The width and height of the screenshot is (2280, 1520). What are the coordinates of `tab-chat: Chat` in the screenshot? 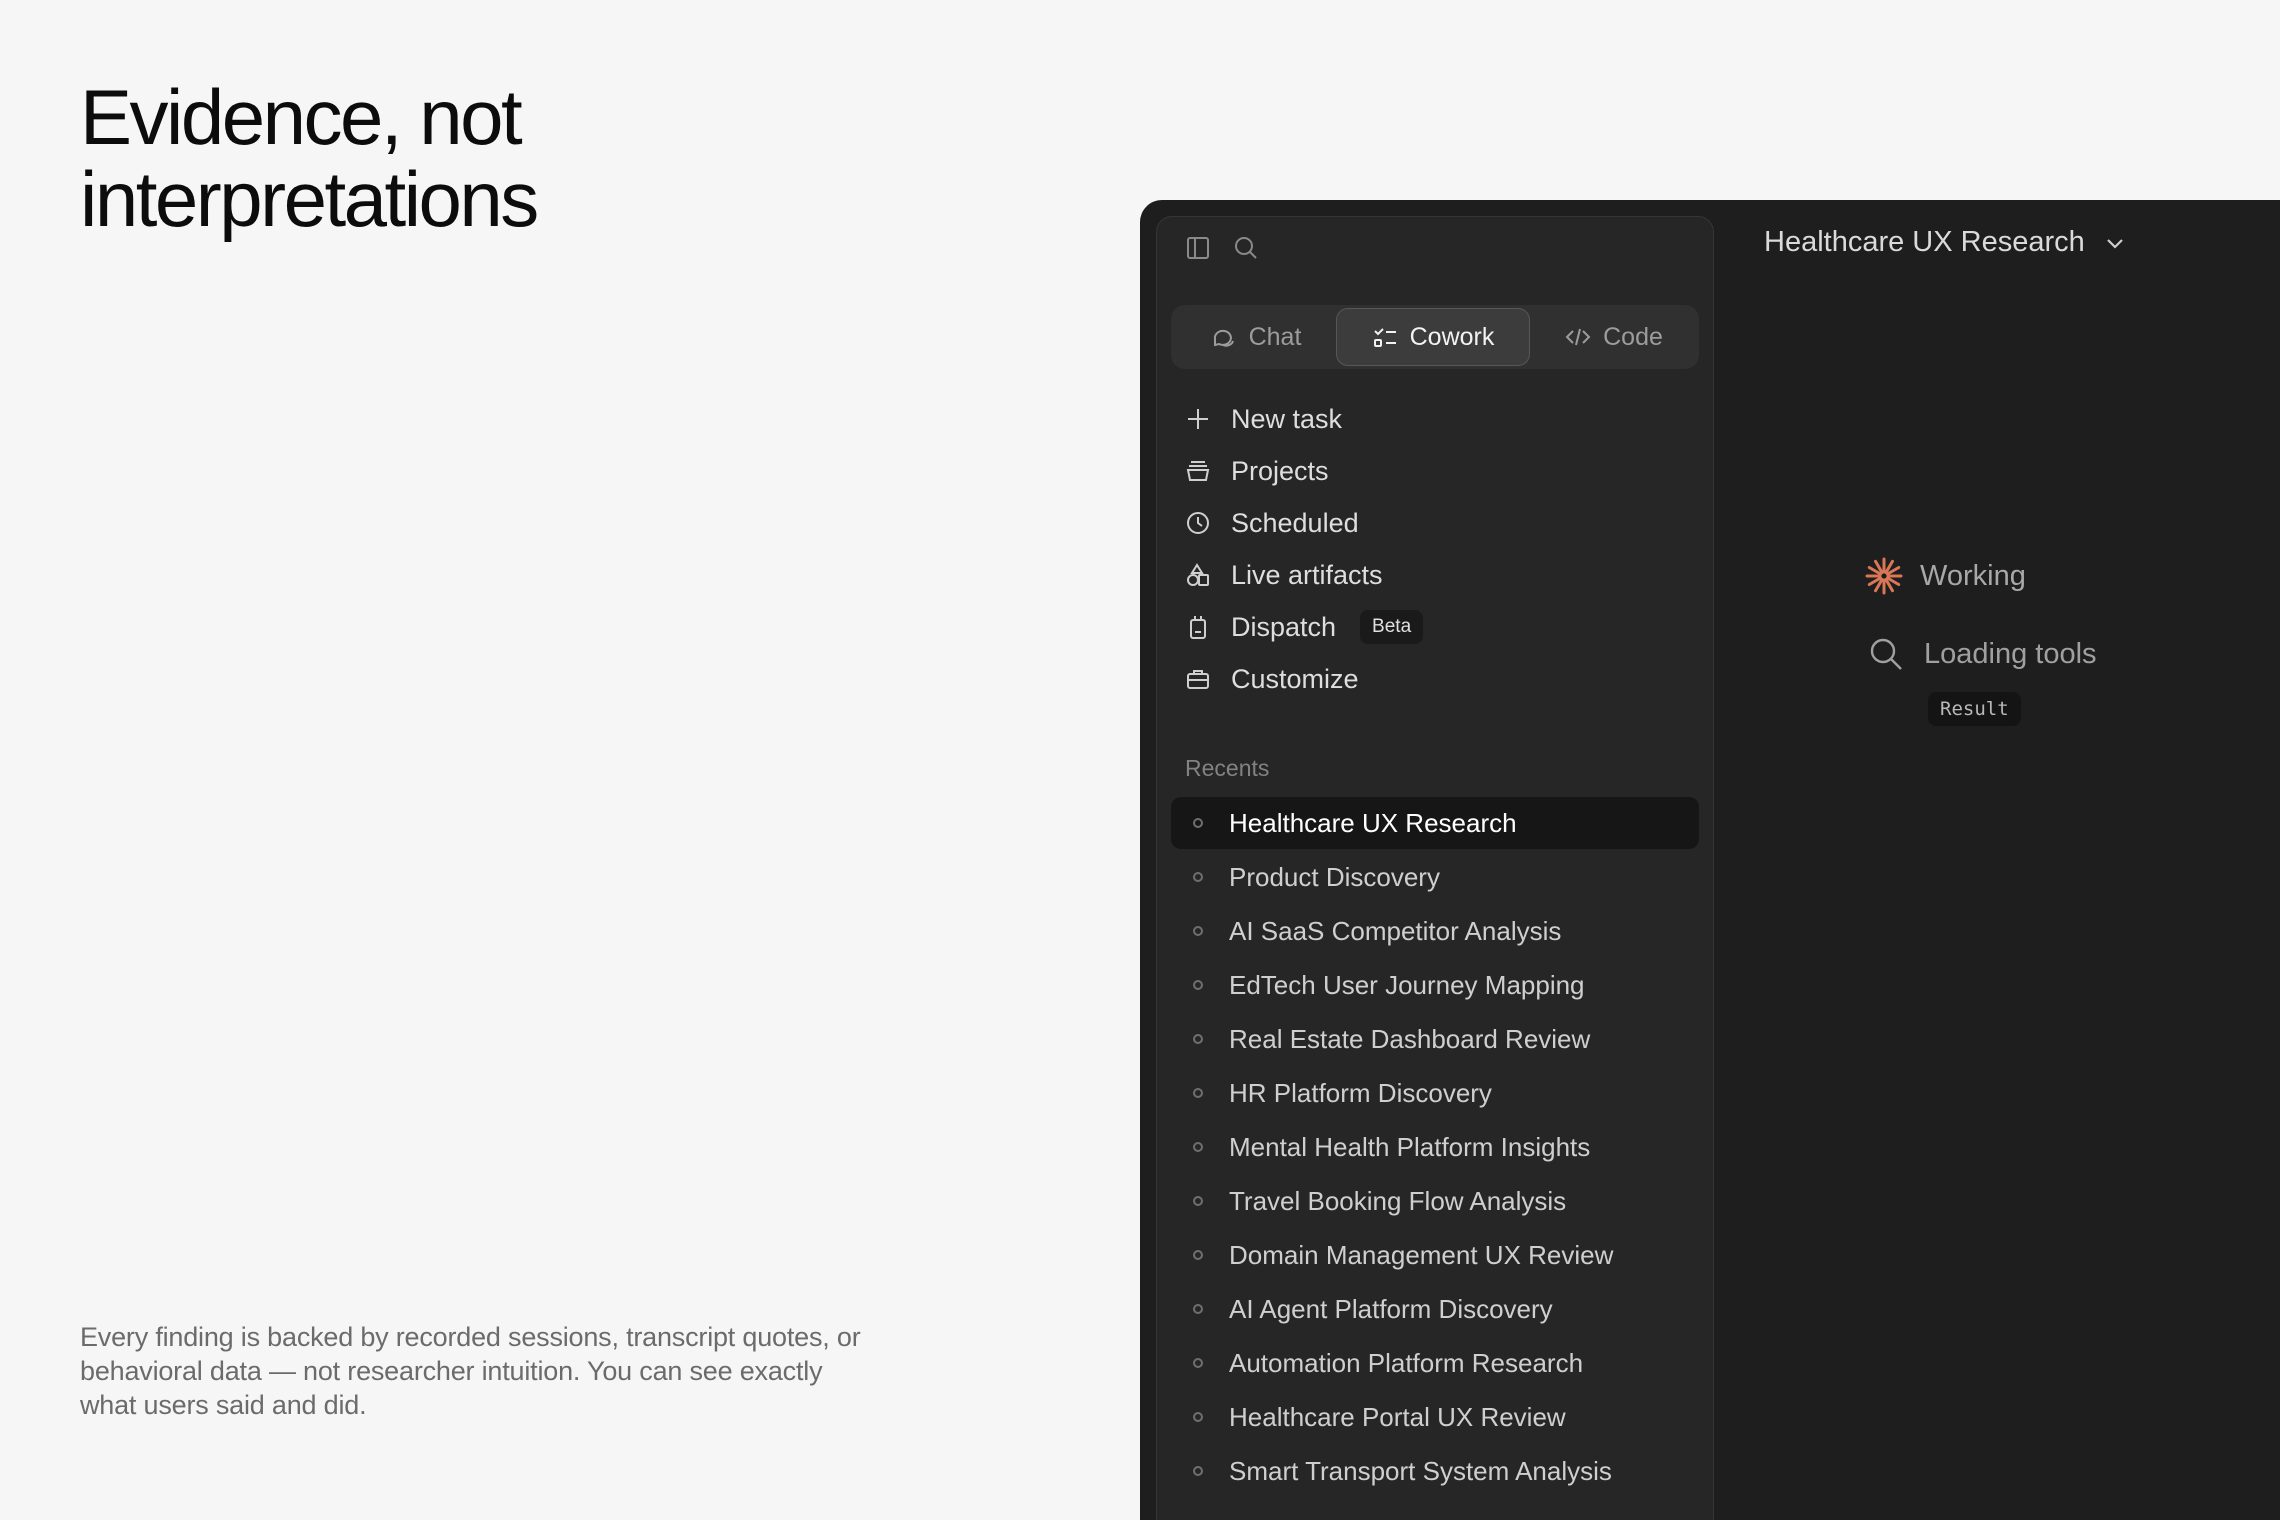 It's located at (1256, 337).